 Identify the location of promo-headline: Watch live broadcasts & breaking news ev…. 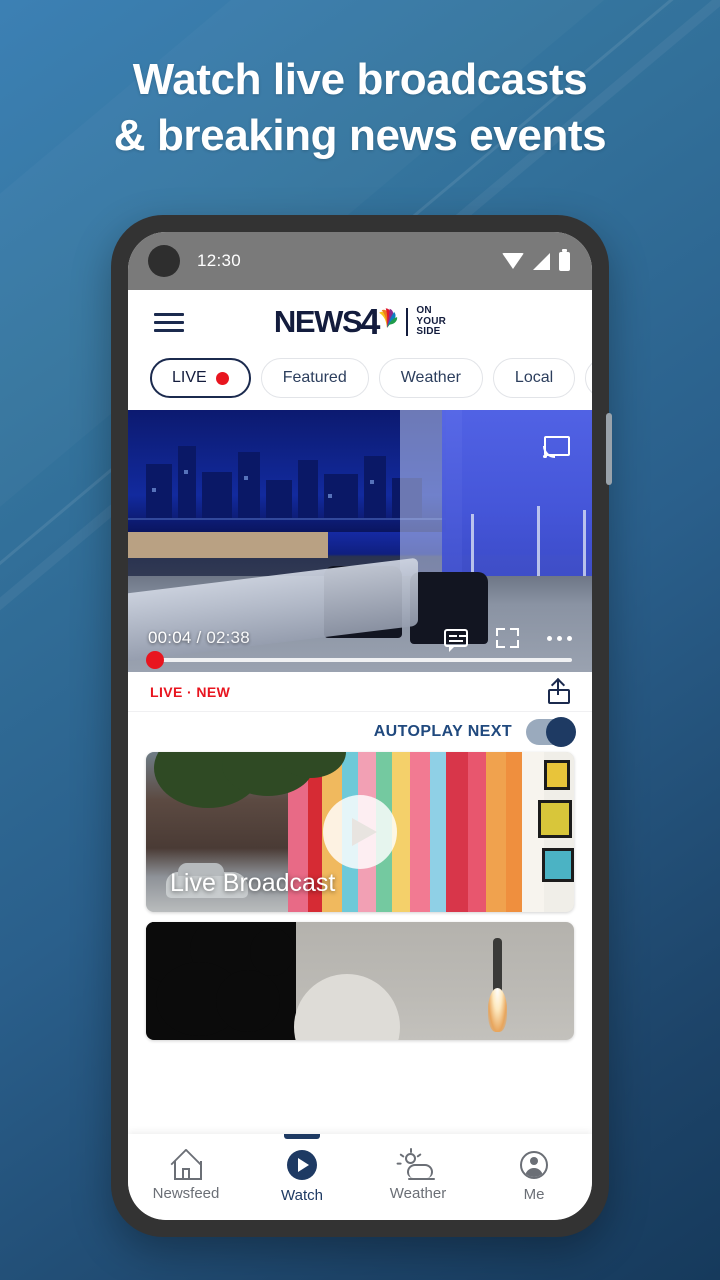
(360, 108).